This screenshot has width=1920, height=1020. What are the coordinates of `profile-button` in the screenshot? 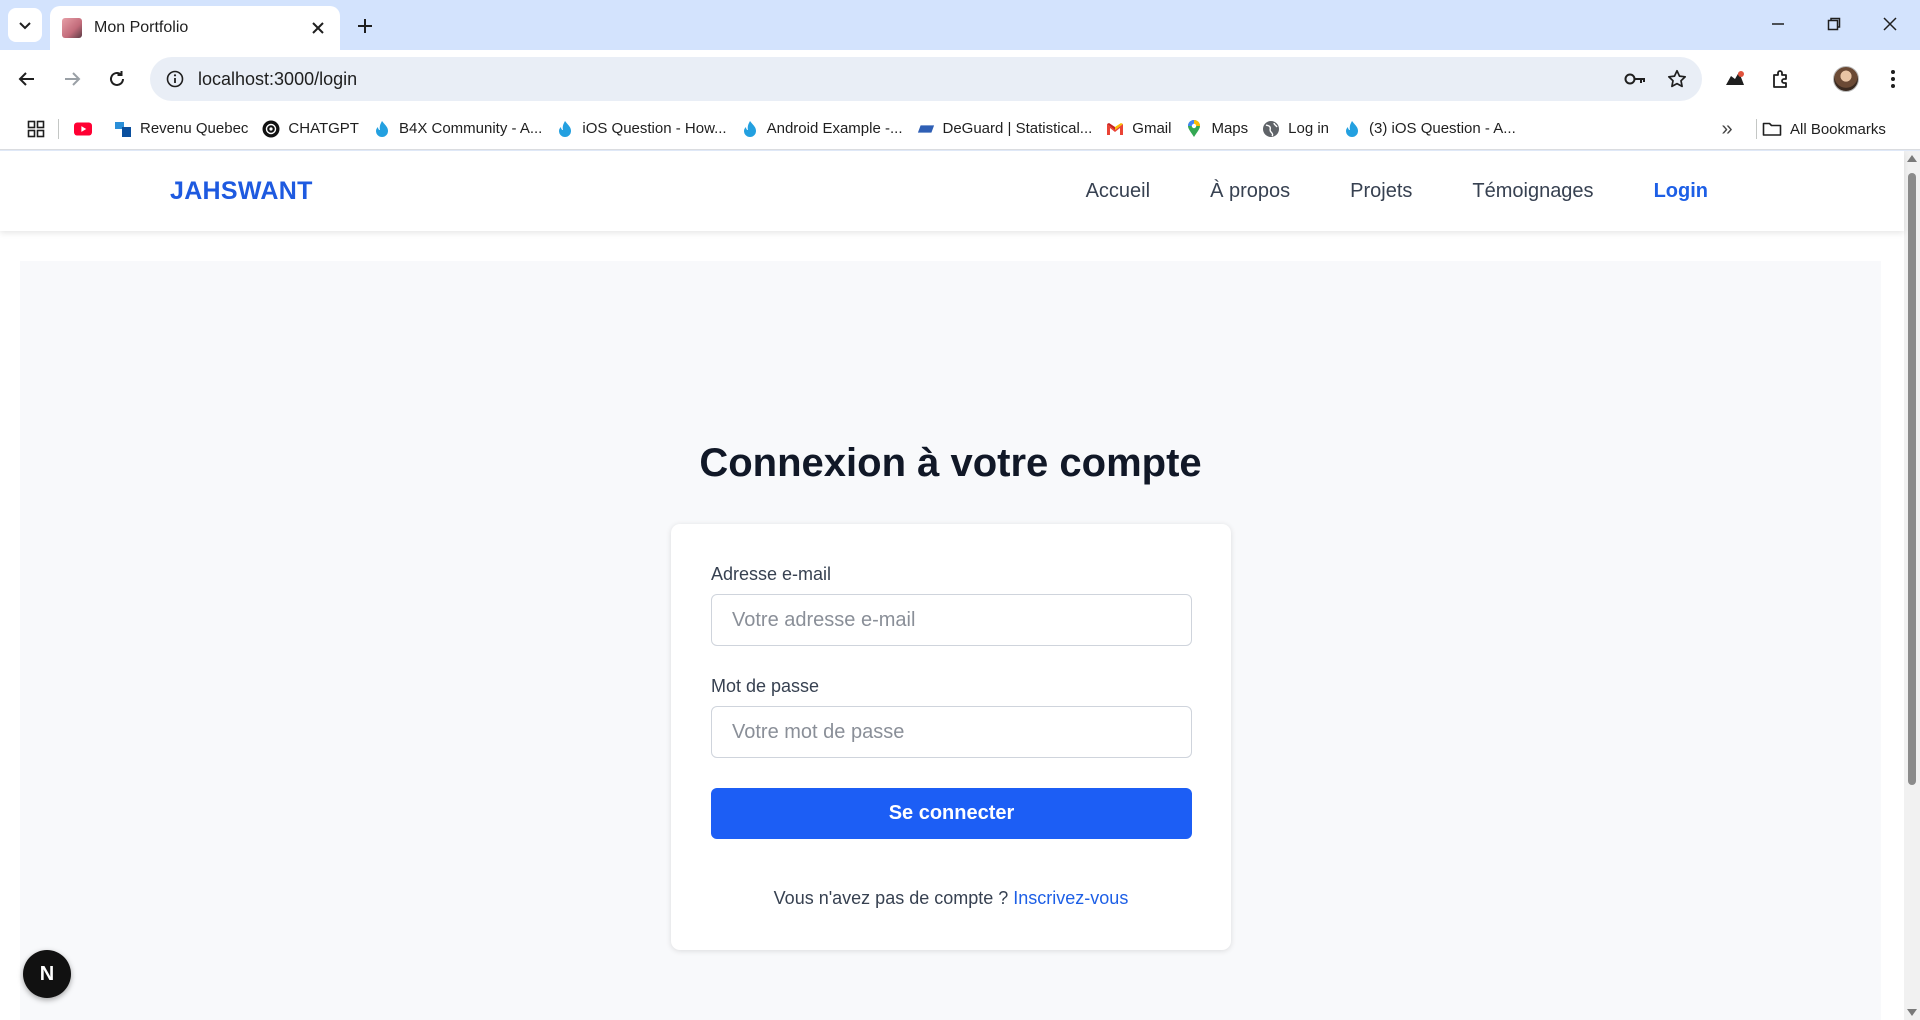 It's located at (1846, 79).